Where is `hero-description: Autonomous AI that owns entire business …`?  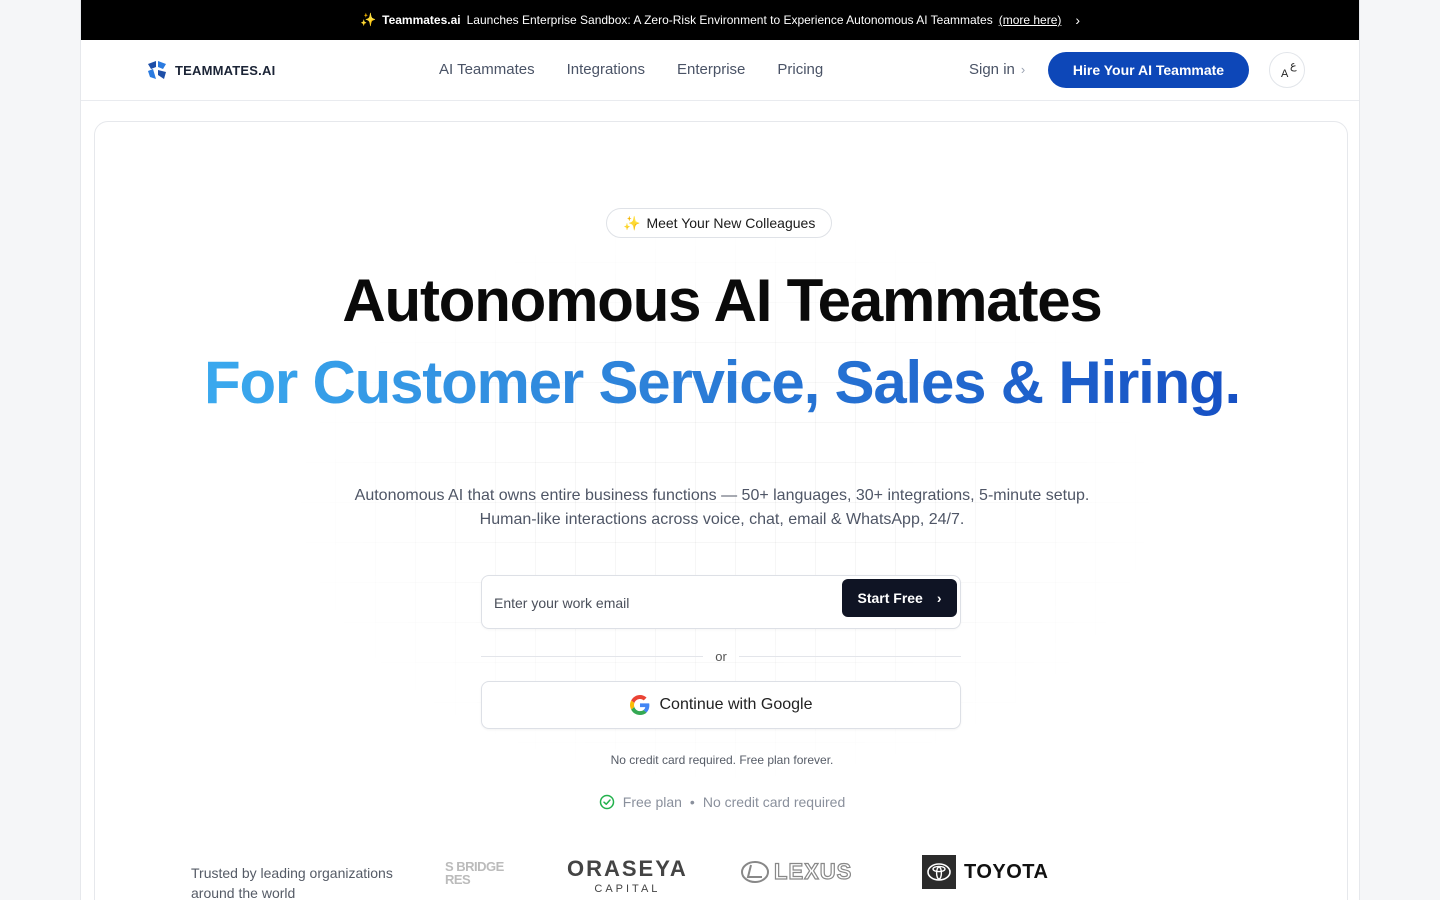 hero-description: Autonomous AI that owns entire business … is located at coordinates (721, 508).